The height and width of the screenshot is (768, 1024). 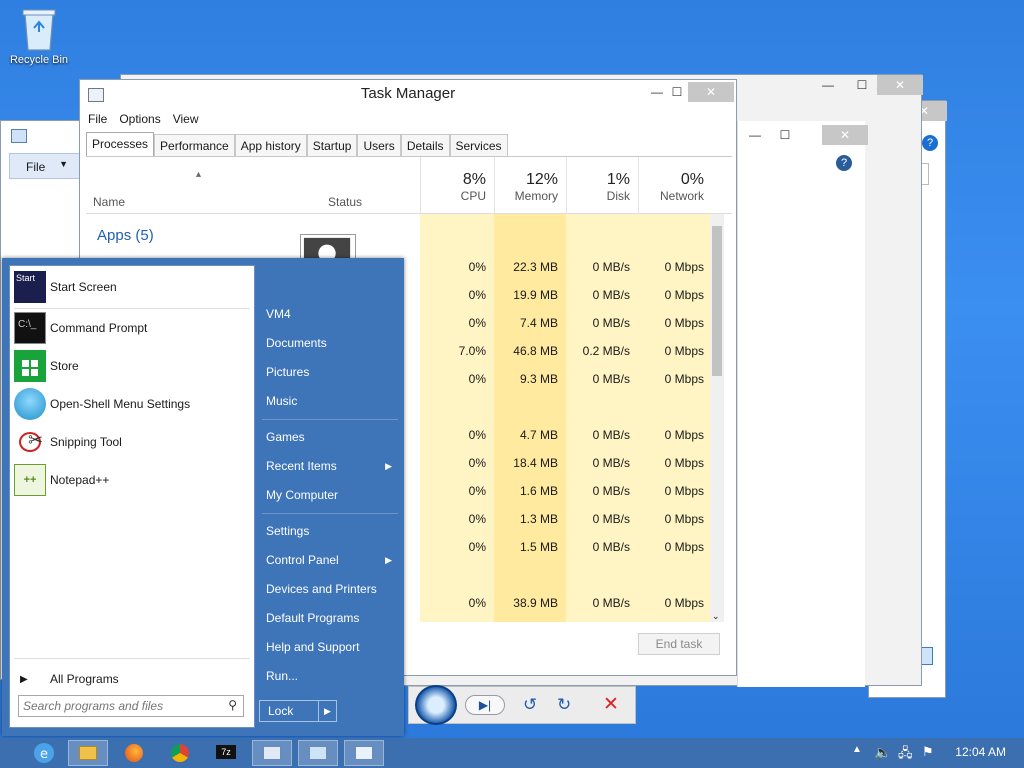 What do you see at coordinates (180, 753) in the screenshot?
I see `taskbar-chrome` at bounding box center [180, 753].